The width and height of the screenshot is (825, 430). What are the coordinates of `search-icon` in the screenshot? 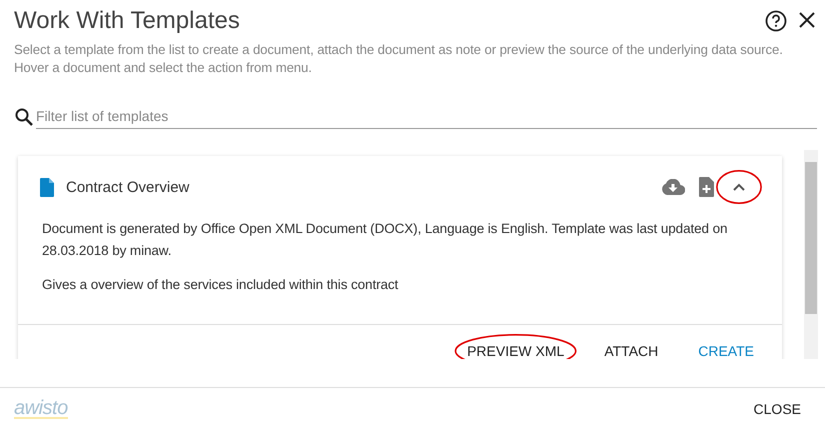 It's located at (24, 116).